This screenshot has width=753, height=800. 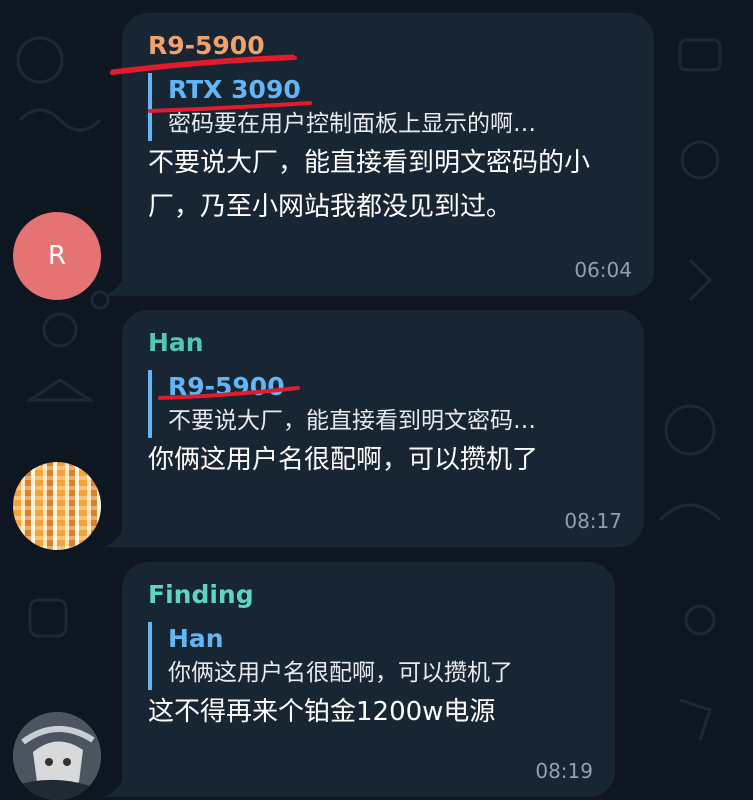 I want to click on reply-sender-name: R9-5900, so click(x=226, y=386).